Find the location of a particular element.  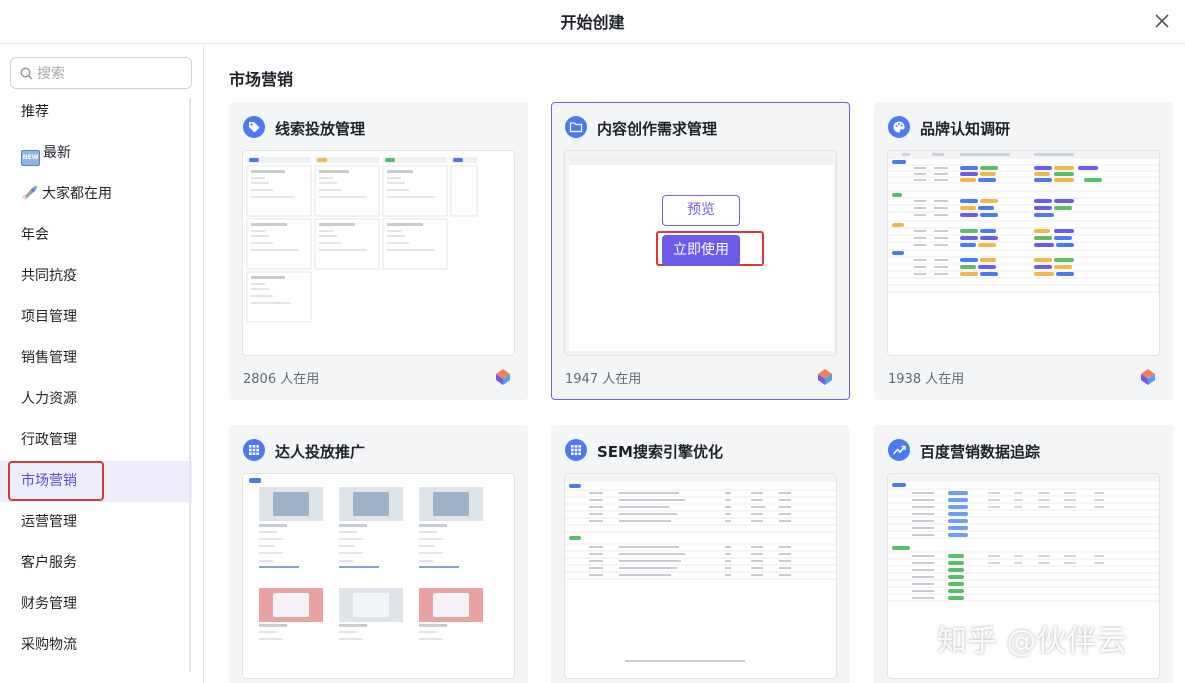

card-title: 线索投放管理 is located at coordinates (320, 129).